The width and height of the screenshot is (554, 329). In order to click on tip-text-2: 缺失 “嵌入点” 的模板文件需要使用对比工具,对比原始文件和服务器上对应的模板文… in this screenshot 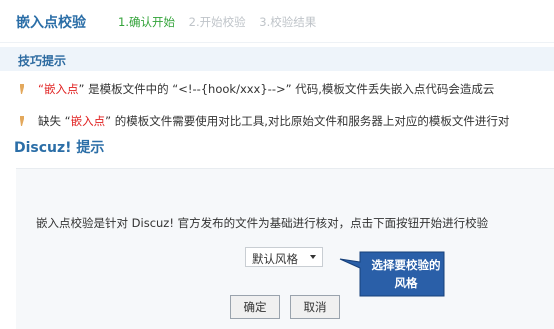, I will do `click(273, 121)`.